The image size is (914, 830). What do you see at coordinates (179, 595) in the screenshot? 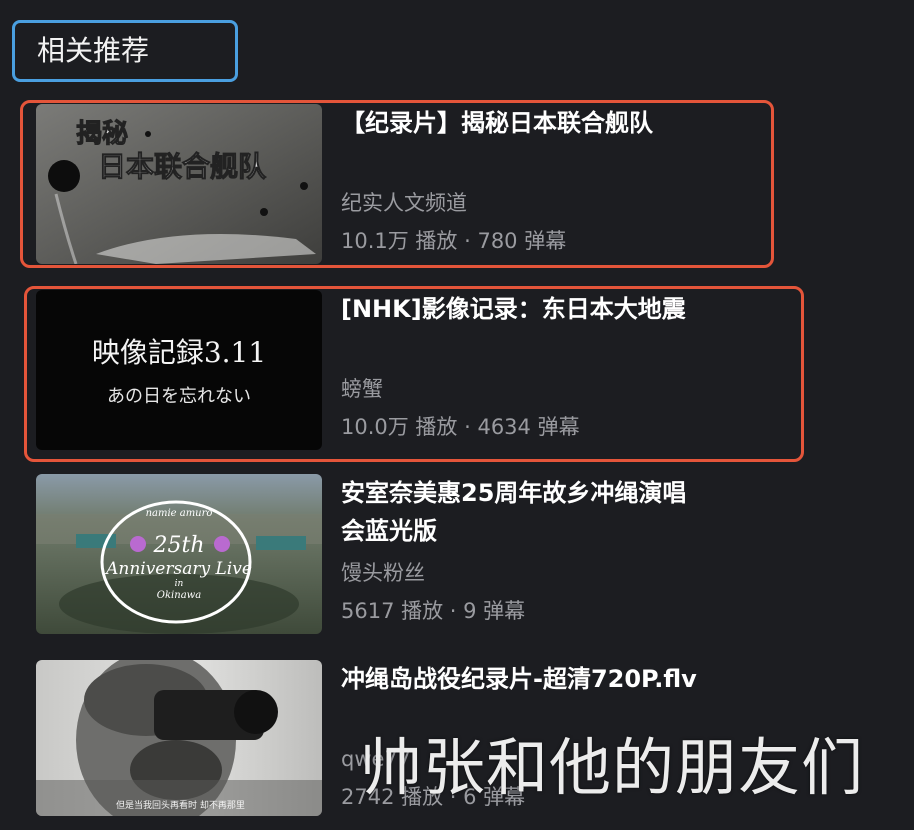
I see `thumb-text-5: Okinawa` at bounding box center [179, 595].